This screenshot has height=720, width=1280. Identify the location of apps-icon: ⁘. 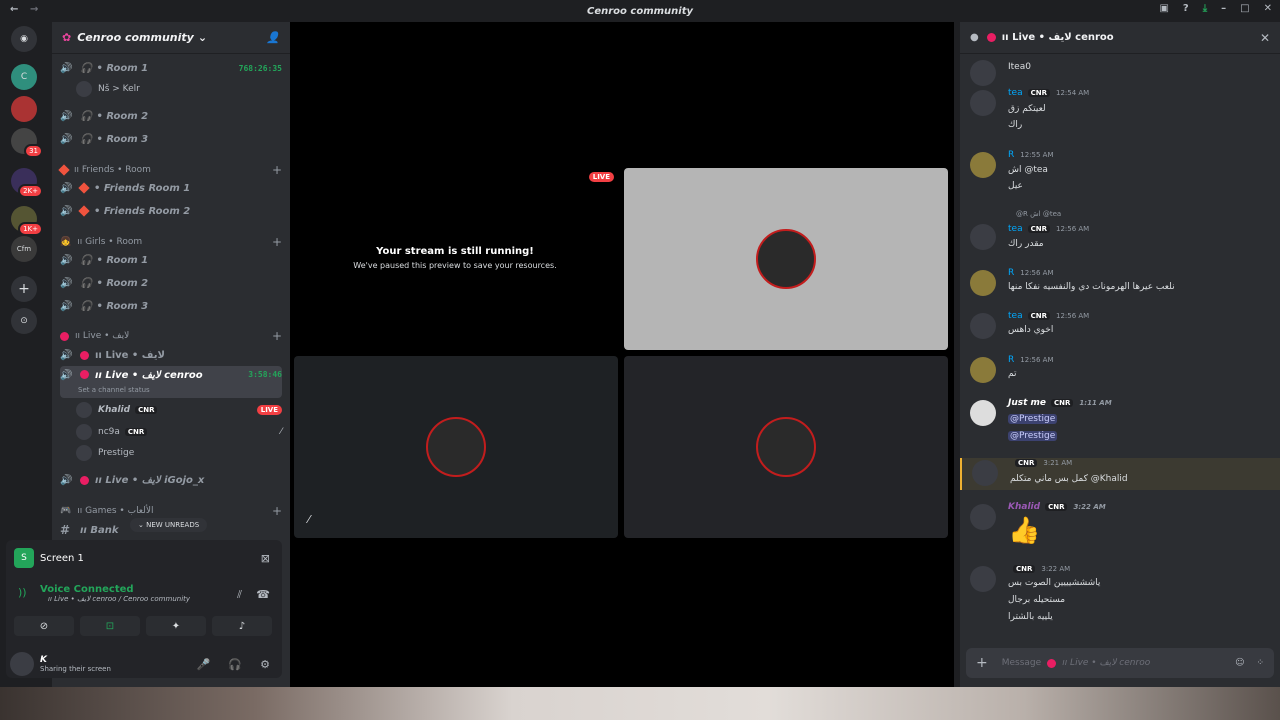
(1260, 663).